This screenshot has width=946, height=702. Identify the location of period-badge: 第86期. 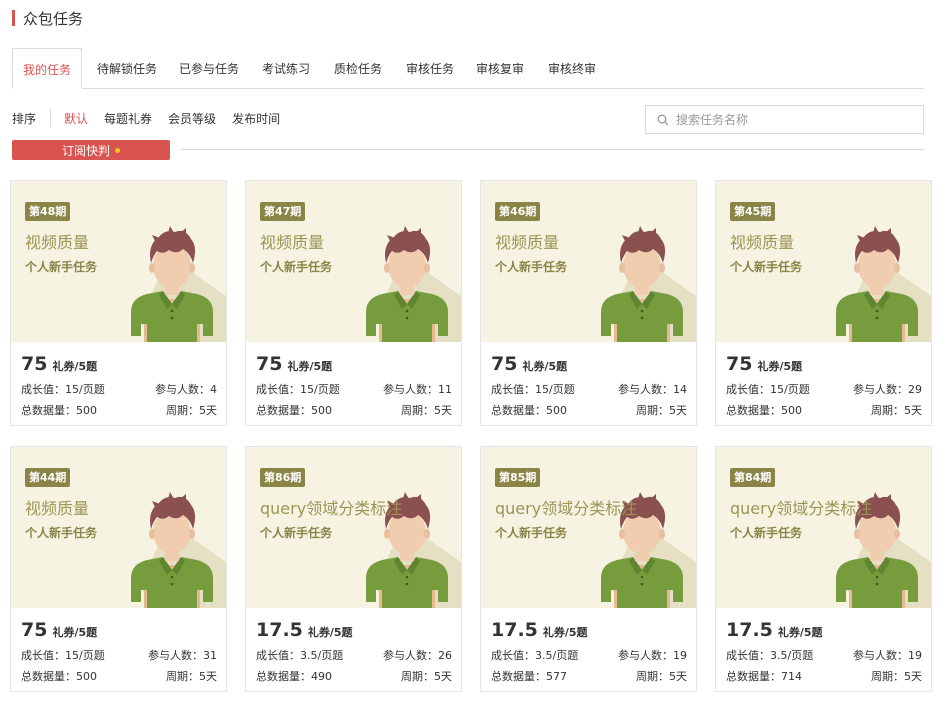
(283, 477).